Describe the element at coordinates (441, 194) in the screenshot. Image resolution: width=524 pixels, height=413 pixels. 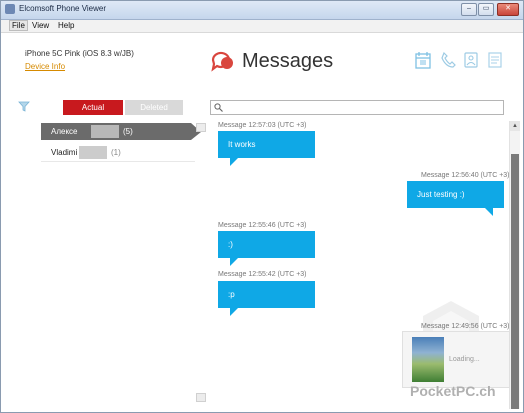
I see `message-text: Just testing :)` at that location.